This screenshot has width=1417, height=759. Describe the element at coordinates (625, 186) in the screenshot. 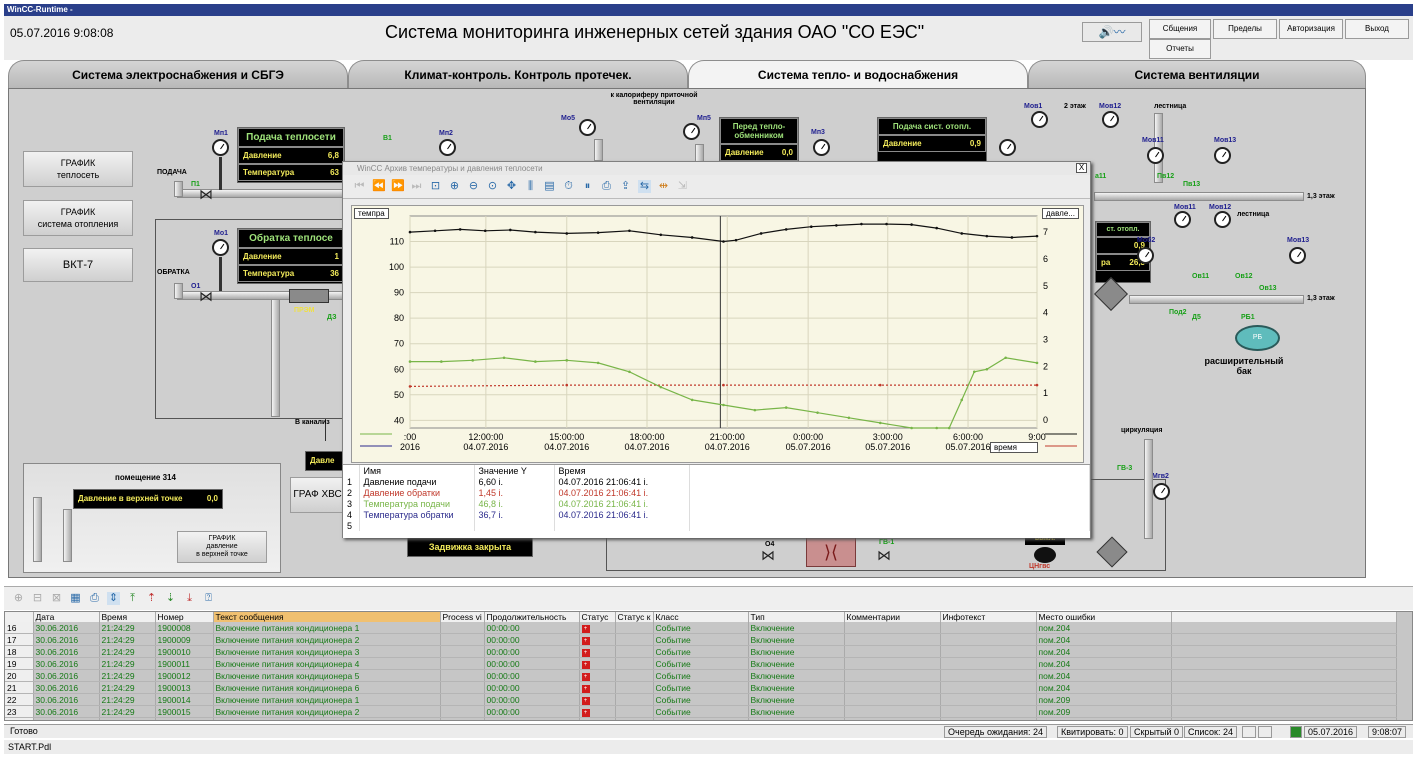

I see `export-icon: ⇪` at that location.